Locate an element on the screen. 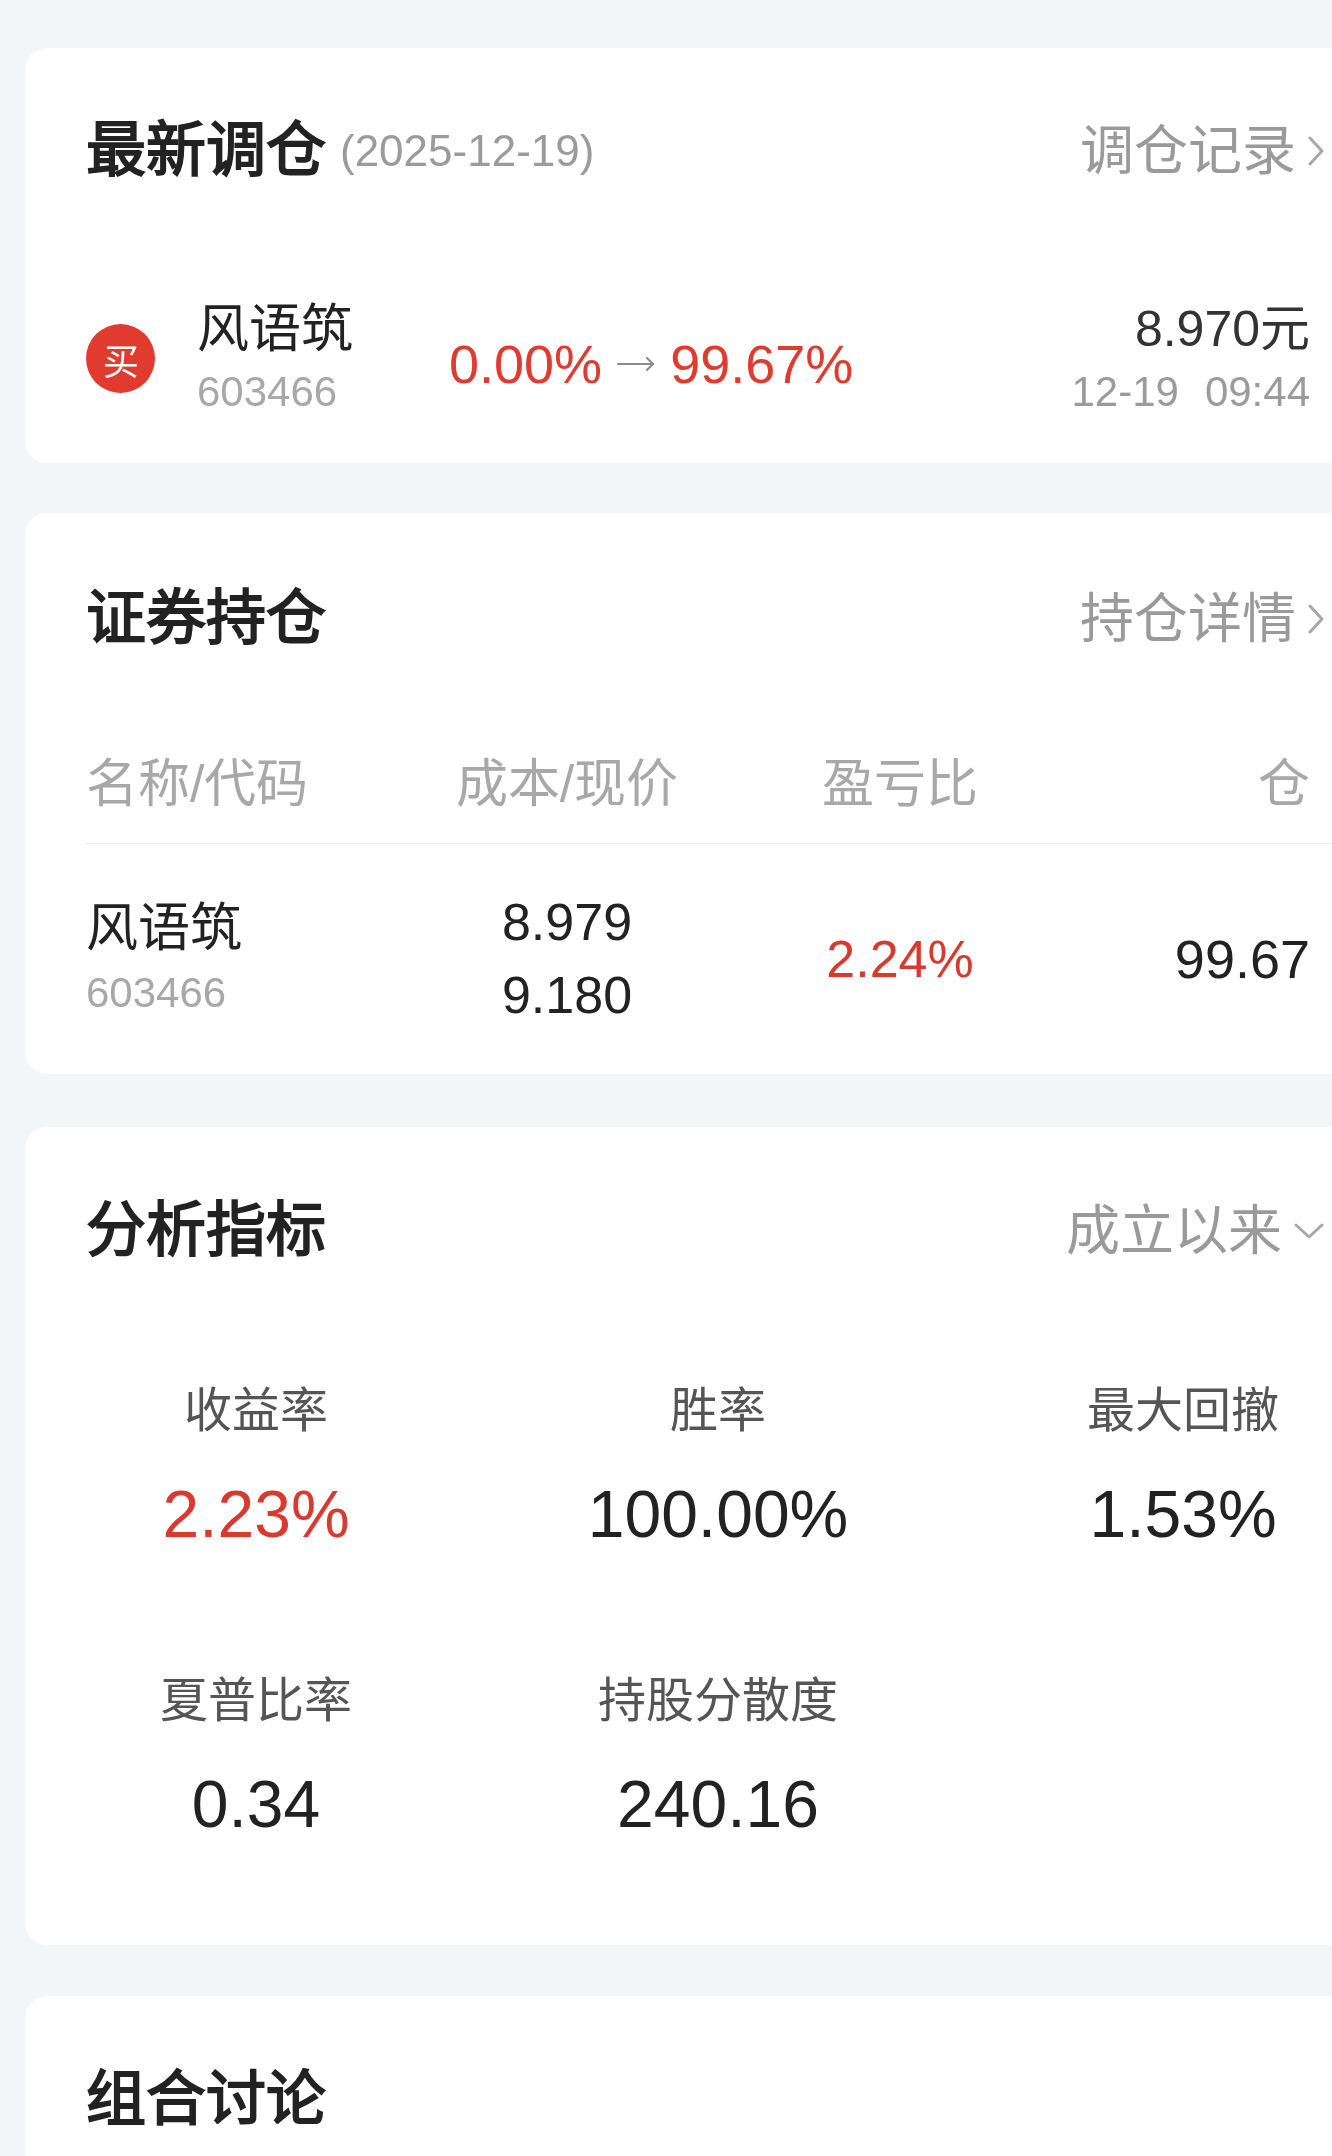 The image size is (1332, 2156). column-header: 盈亏比 is located at coordinates (900, 784).